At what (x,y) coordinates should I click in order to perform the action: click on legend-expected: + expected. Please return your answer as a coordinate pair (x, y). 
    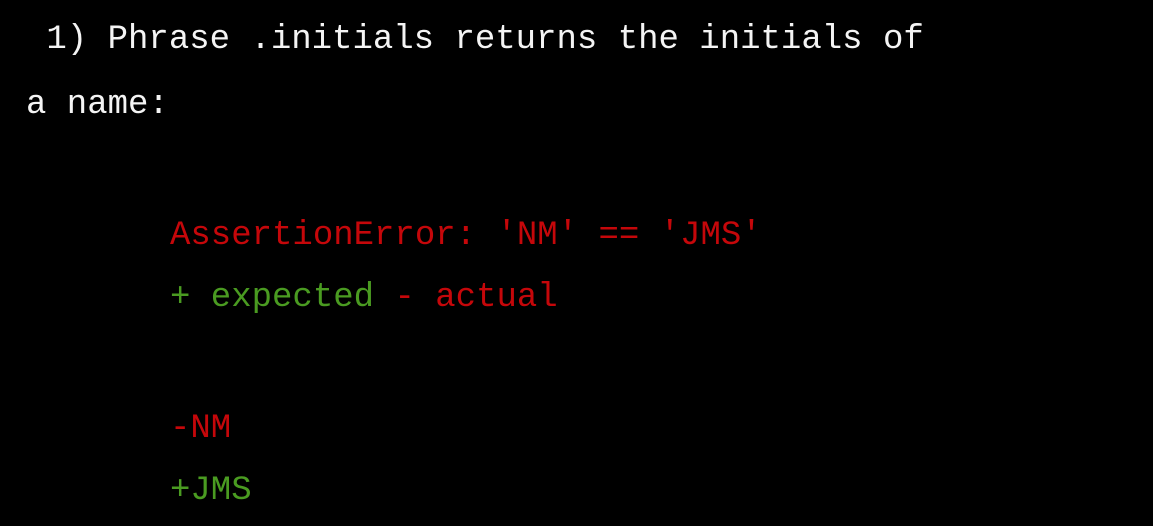
    Looking at the image, I should click on (272, 298).